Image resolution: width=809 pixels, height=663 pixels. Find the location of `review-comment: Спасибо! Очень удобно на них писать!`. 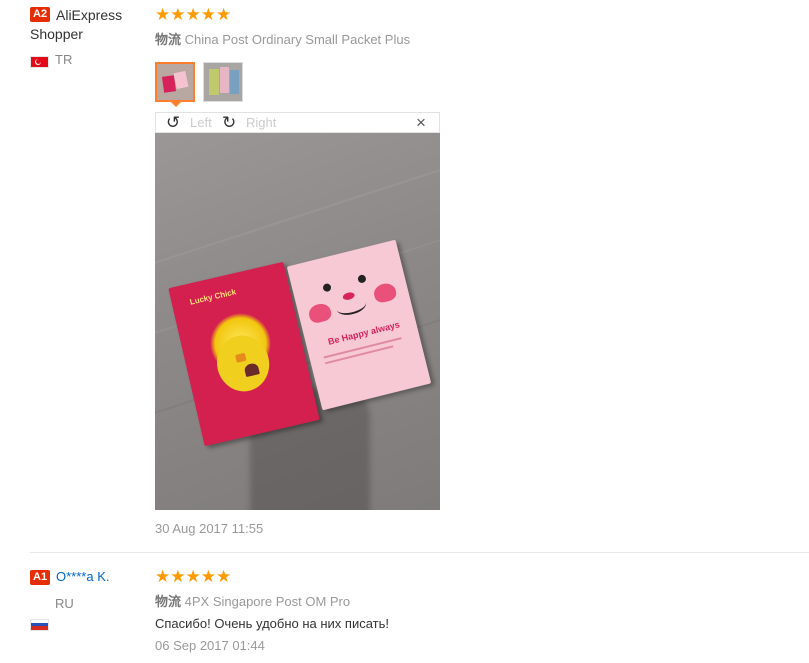

review-comment: Спасибо! Очень удобно на них писать! is located at coordinates (272, 623).